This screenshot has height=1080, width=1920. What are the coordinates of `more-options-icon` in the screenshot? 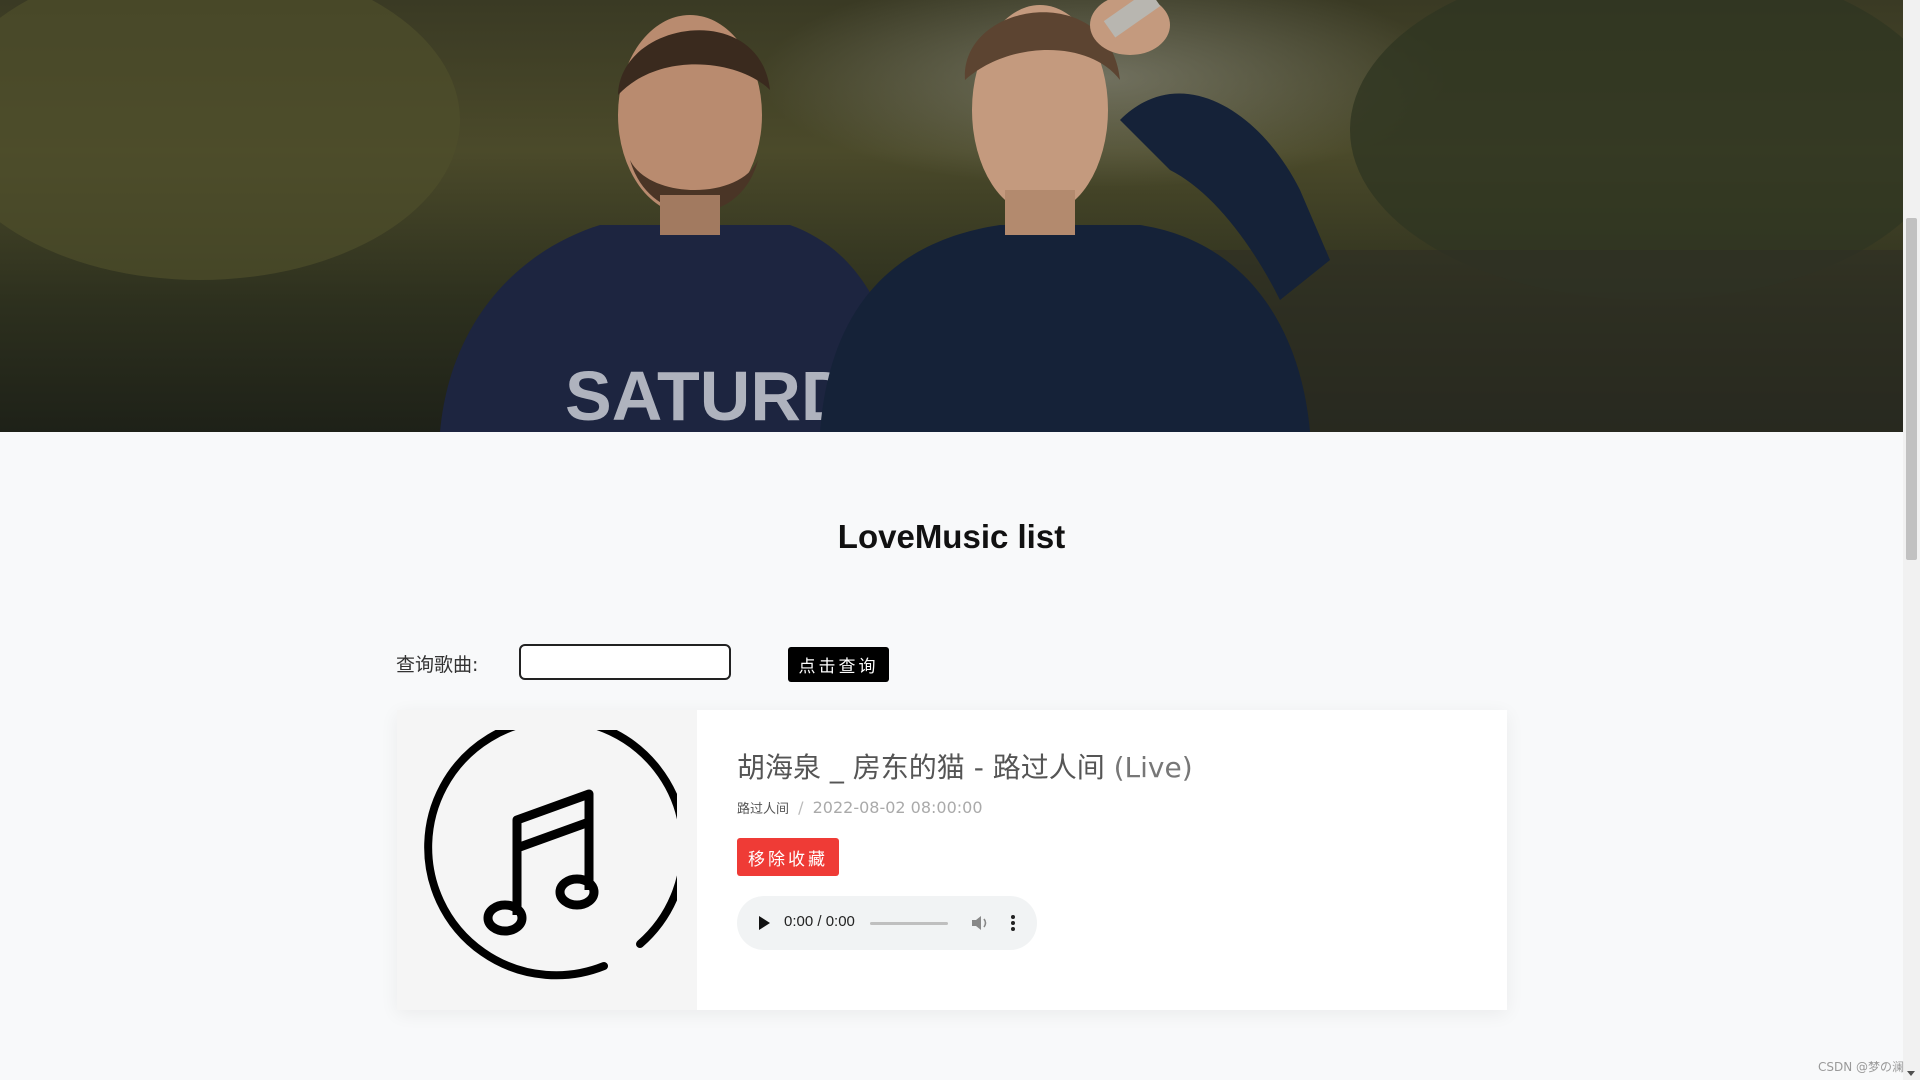 It's located at (1013, 923).